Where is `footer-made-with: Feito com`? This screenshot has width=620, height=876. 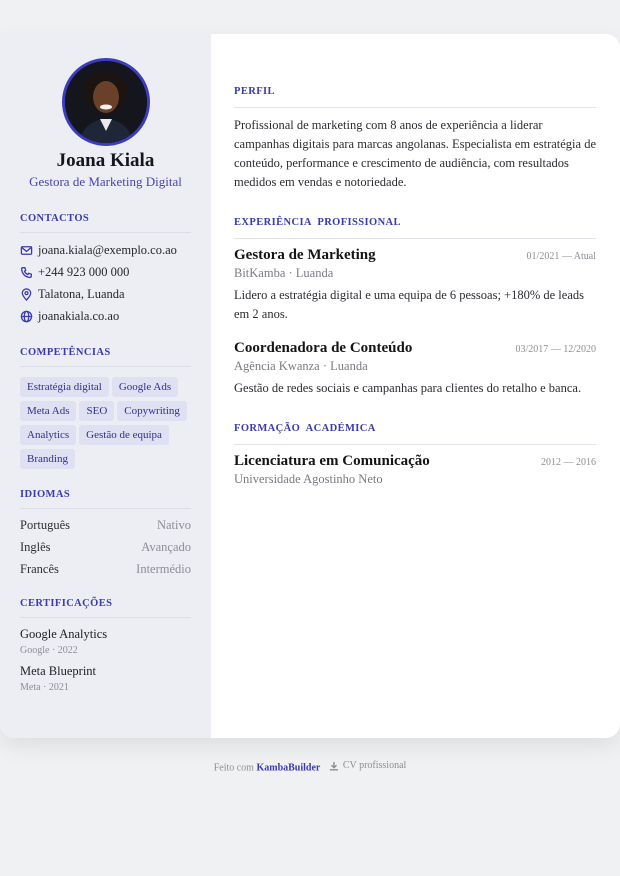
footer-made-with: Feito com is located at coordinates (233, 768).